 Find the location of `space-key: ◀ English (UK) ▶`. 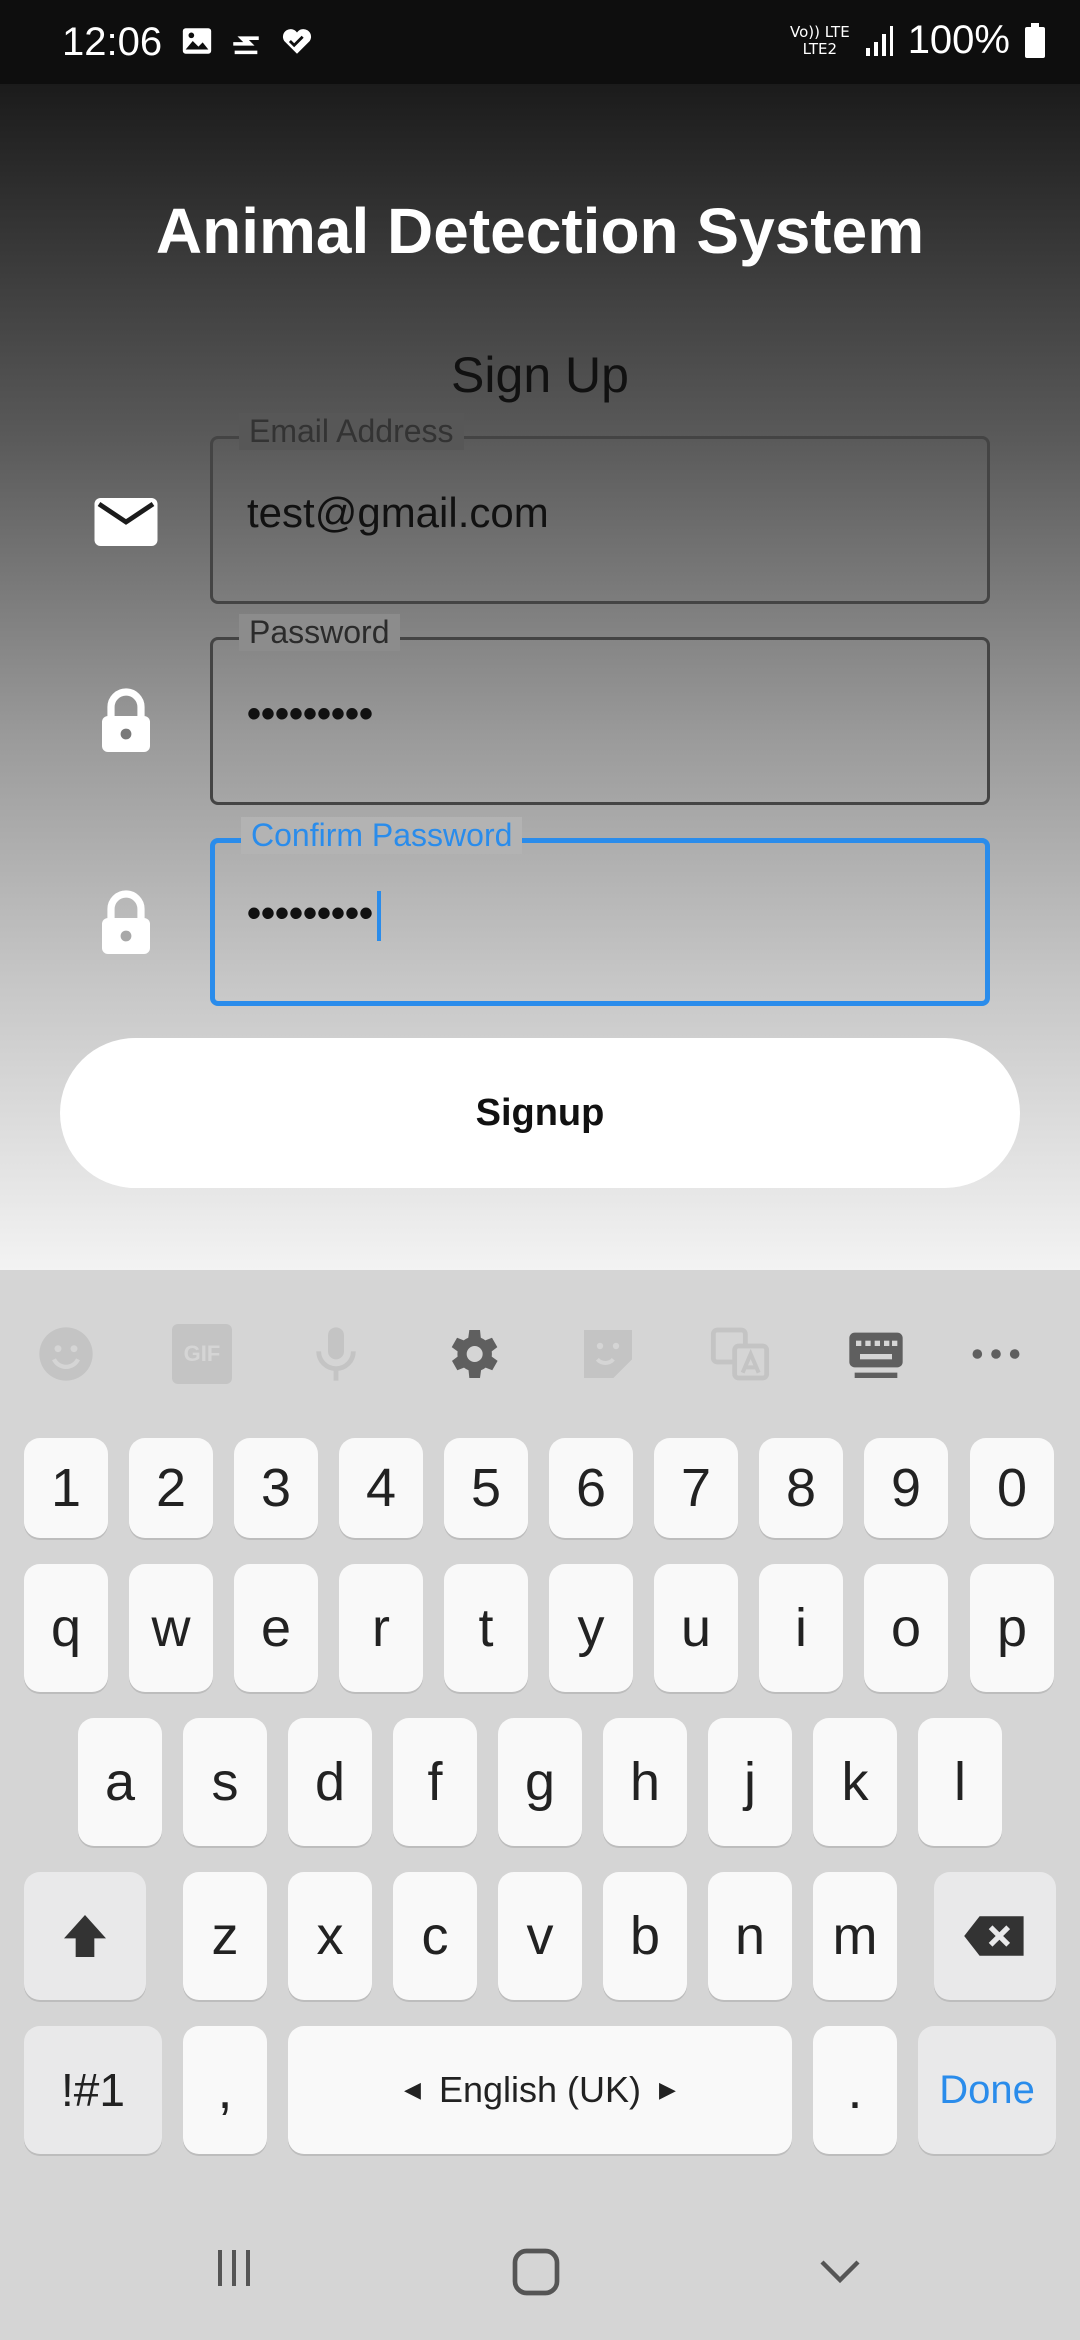

space-key: ◀ English (UK) ▶ is located at coordinates (540, 2090).